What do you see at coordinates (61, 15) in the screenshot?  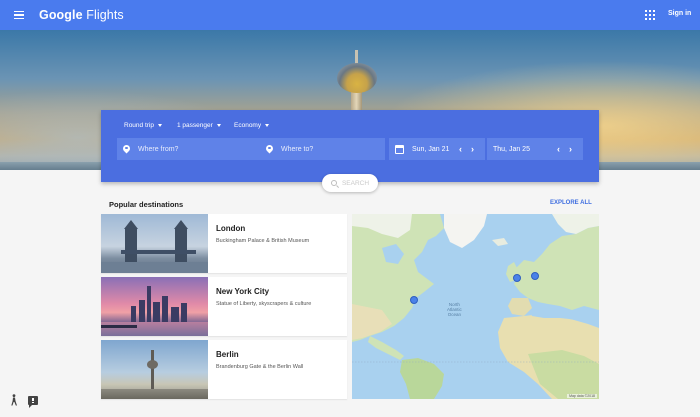 I see `brand-google: Google` at bounding box center [61, 15].